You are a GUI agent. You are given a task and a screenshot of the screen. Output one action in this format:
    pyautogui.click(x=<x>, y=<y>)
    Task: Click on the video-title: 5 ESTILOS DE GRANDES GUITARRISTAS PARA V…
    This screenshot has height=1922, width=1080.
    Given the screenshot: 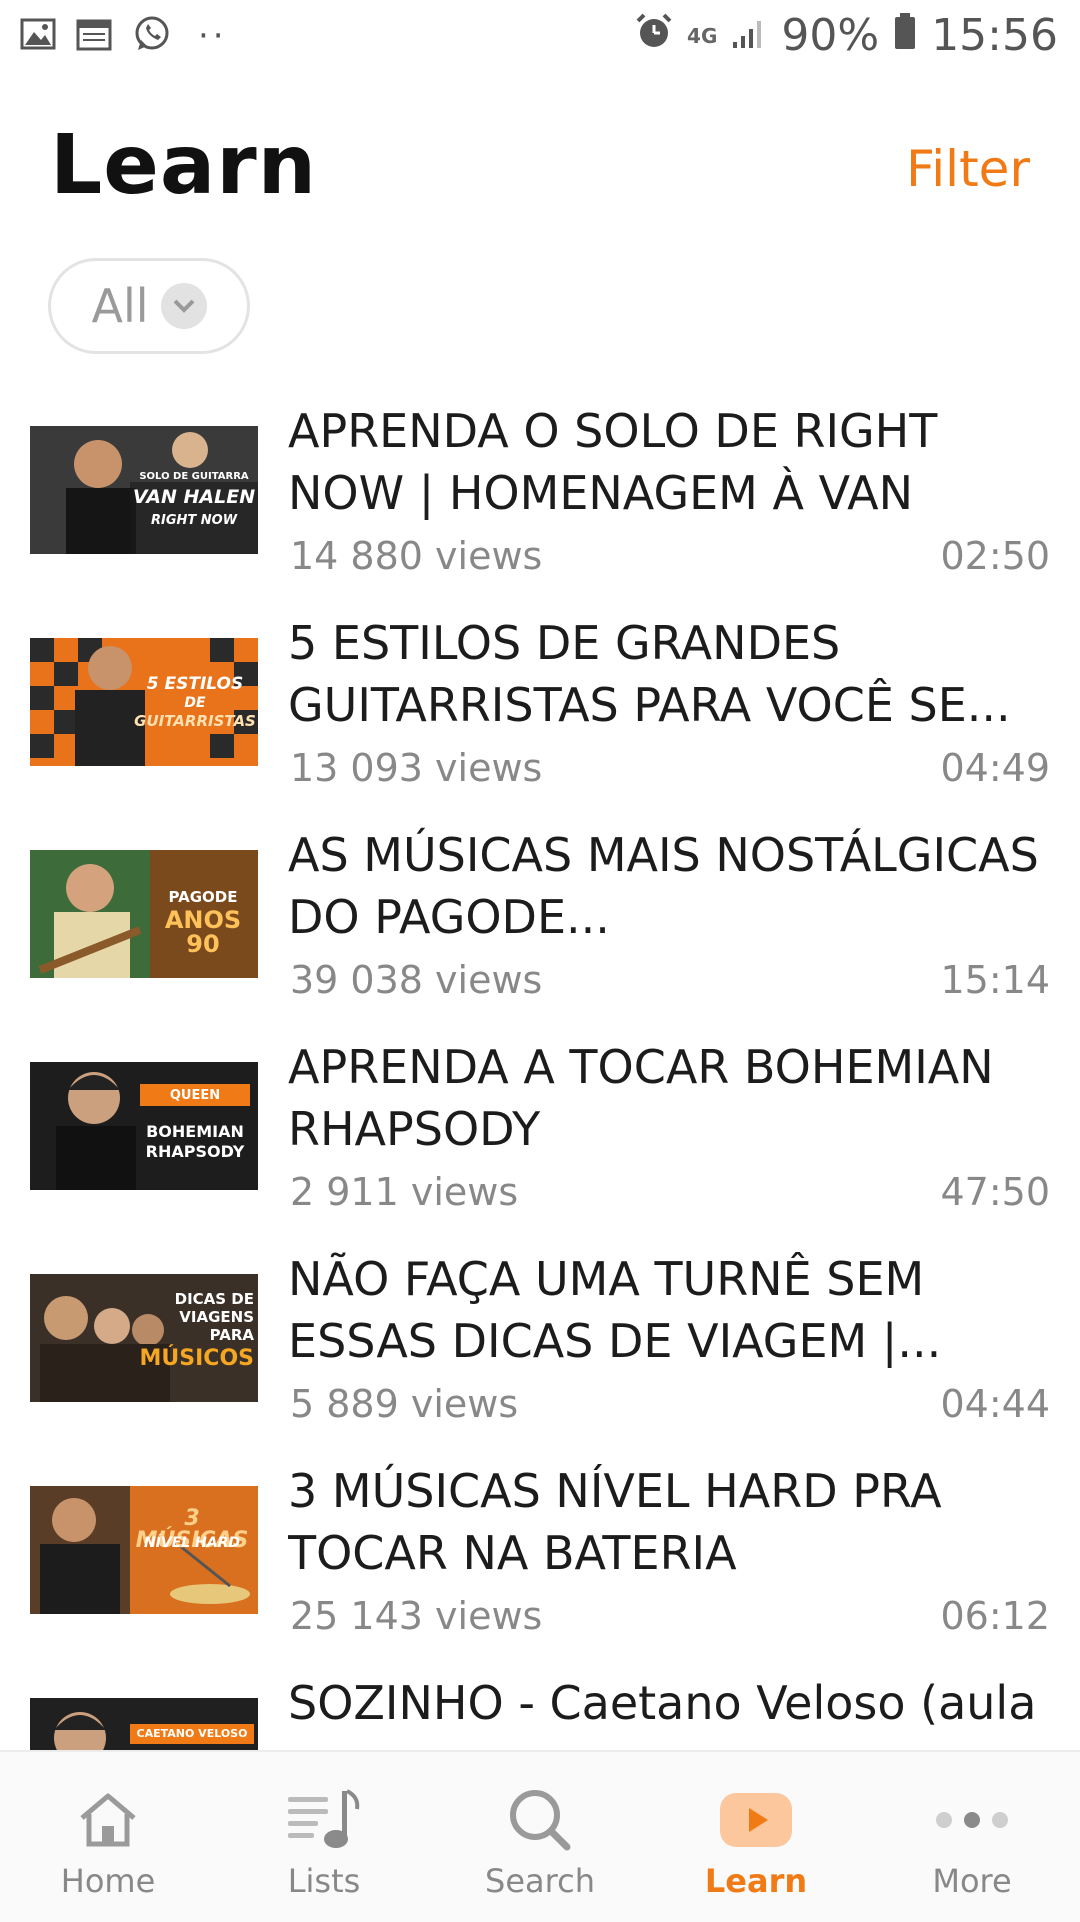 What is the action you would take?
    pyautogui.click(x=649, y=674)
    